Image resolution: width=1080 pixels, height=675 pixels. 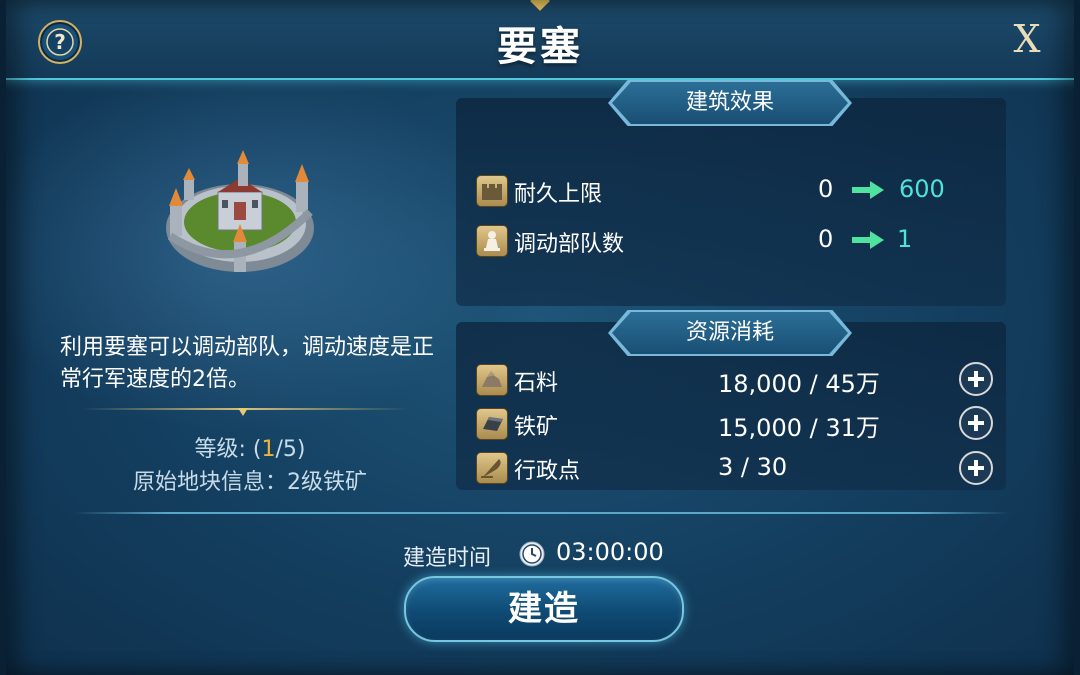 I want to click on divider-ornament, so click(x=243, y=412).